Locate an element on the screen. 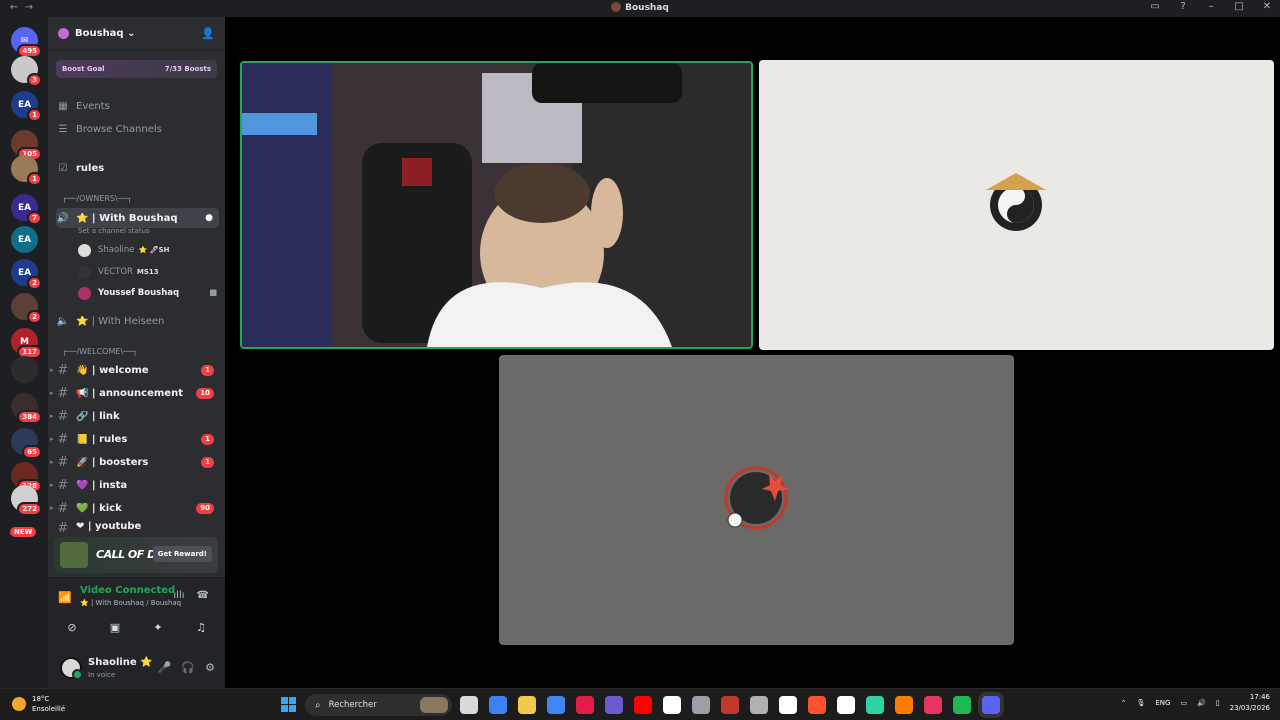 This screenshot has height=720, width=1280. soundboard-button: ♫ is located at coordinates (201, 627).